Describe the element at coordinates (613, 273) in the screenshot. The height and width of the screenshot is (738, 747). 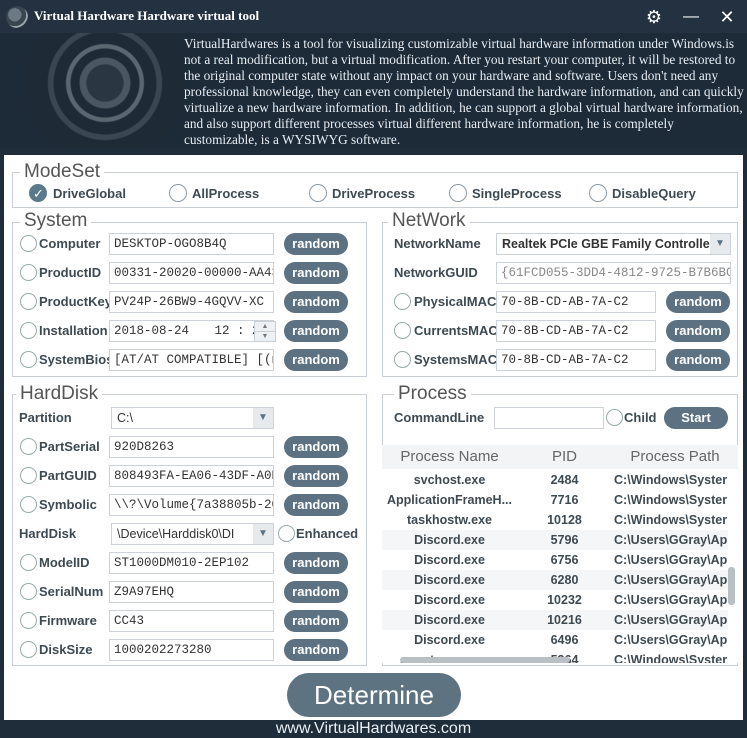
I see `networkguid-field: {61FCD055-3DD4-4812-9725-B7B6BC5` at that location.